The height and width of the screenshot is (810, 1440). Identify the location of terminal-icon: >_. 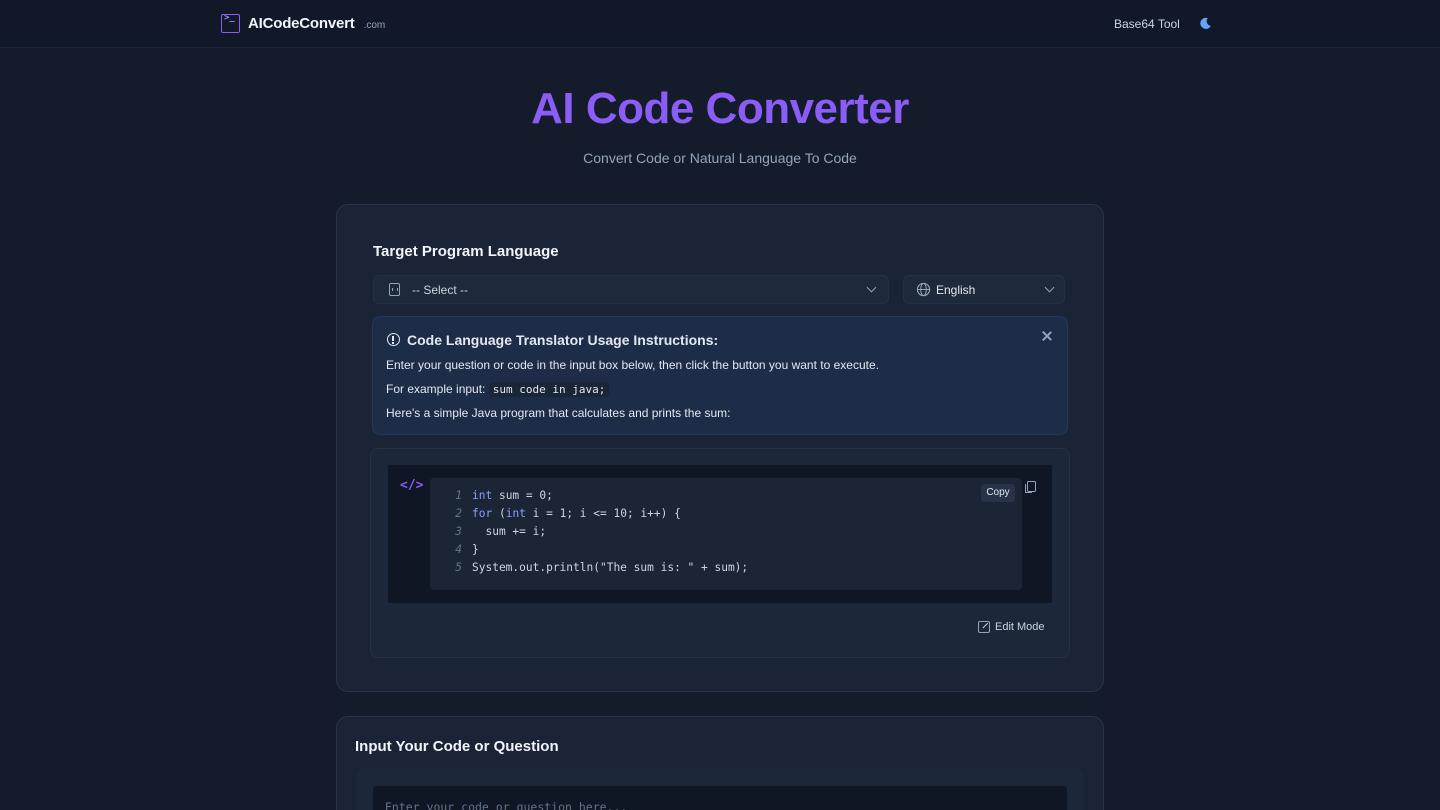
(230, 23).